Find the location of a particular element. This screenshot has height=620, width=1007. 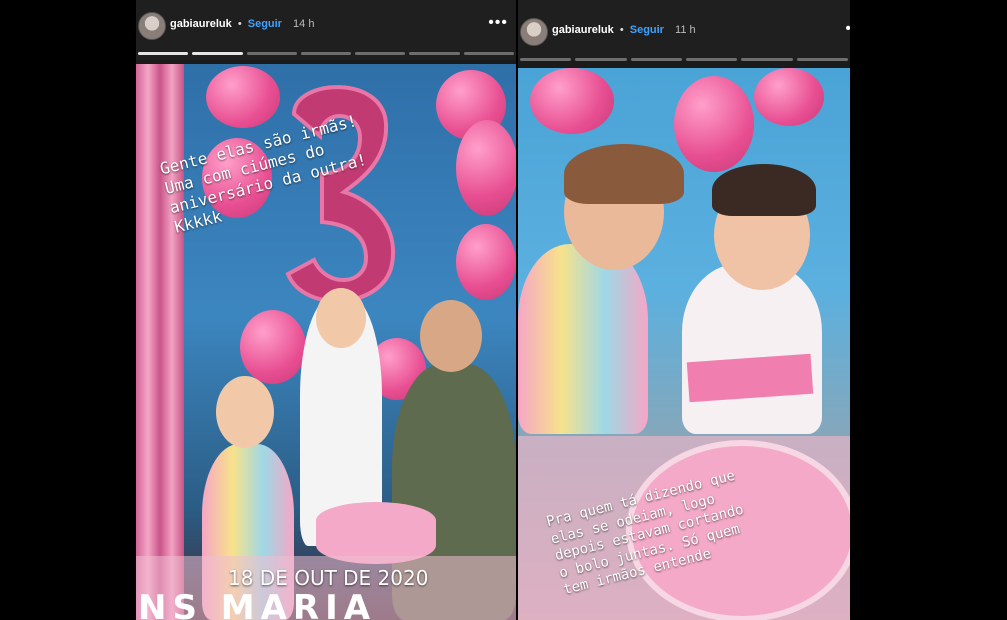

pink-curtain is located at coordinates (160, 342).